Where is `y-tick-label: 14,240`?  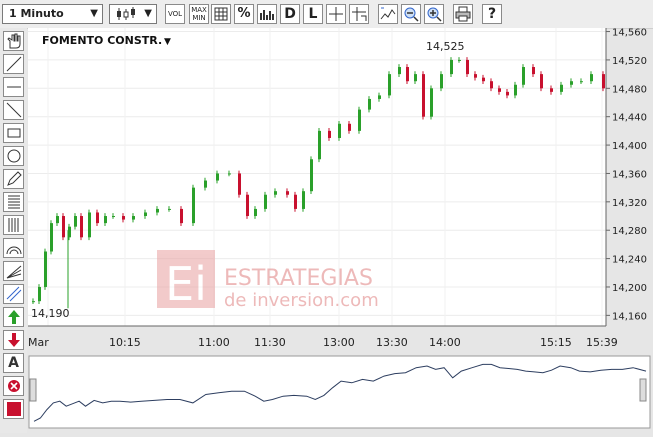
y-tick-label: 14,240 is located at coordinates (629, 260).